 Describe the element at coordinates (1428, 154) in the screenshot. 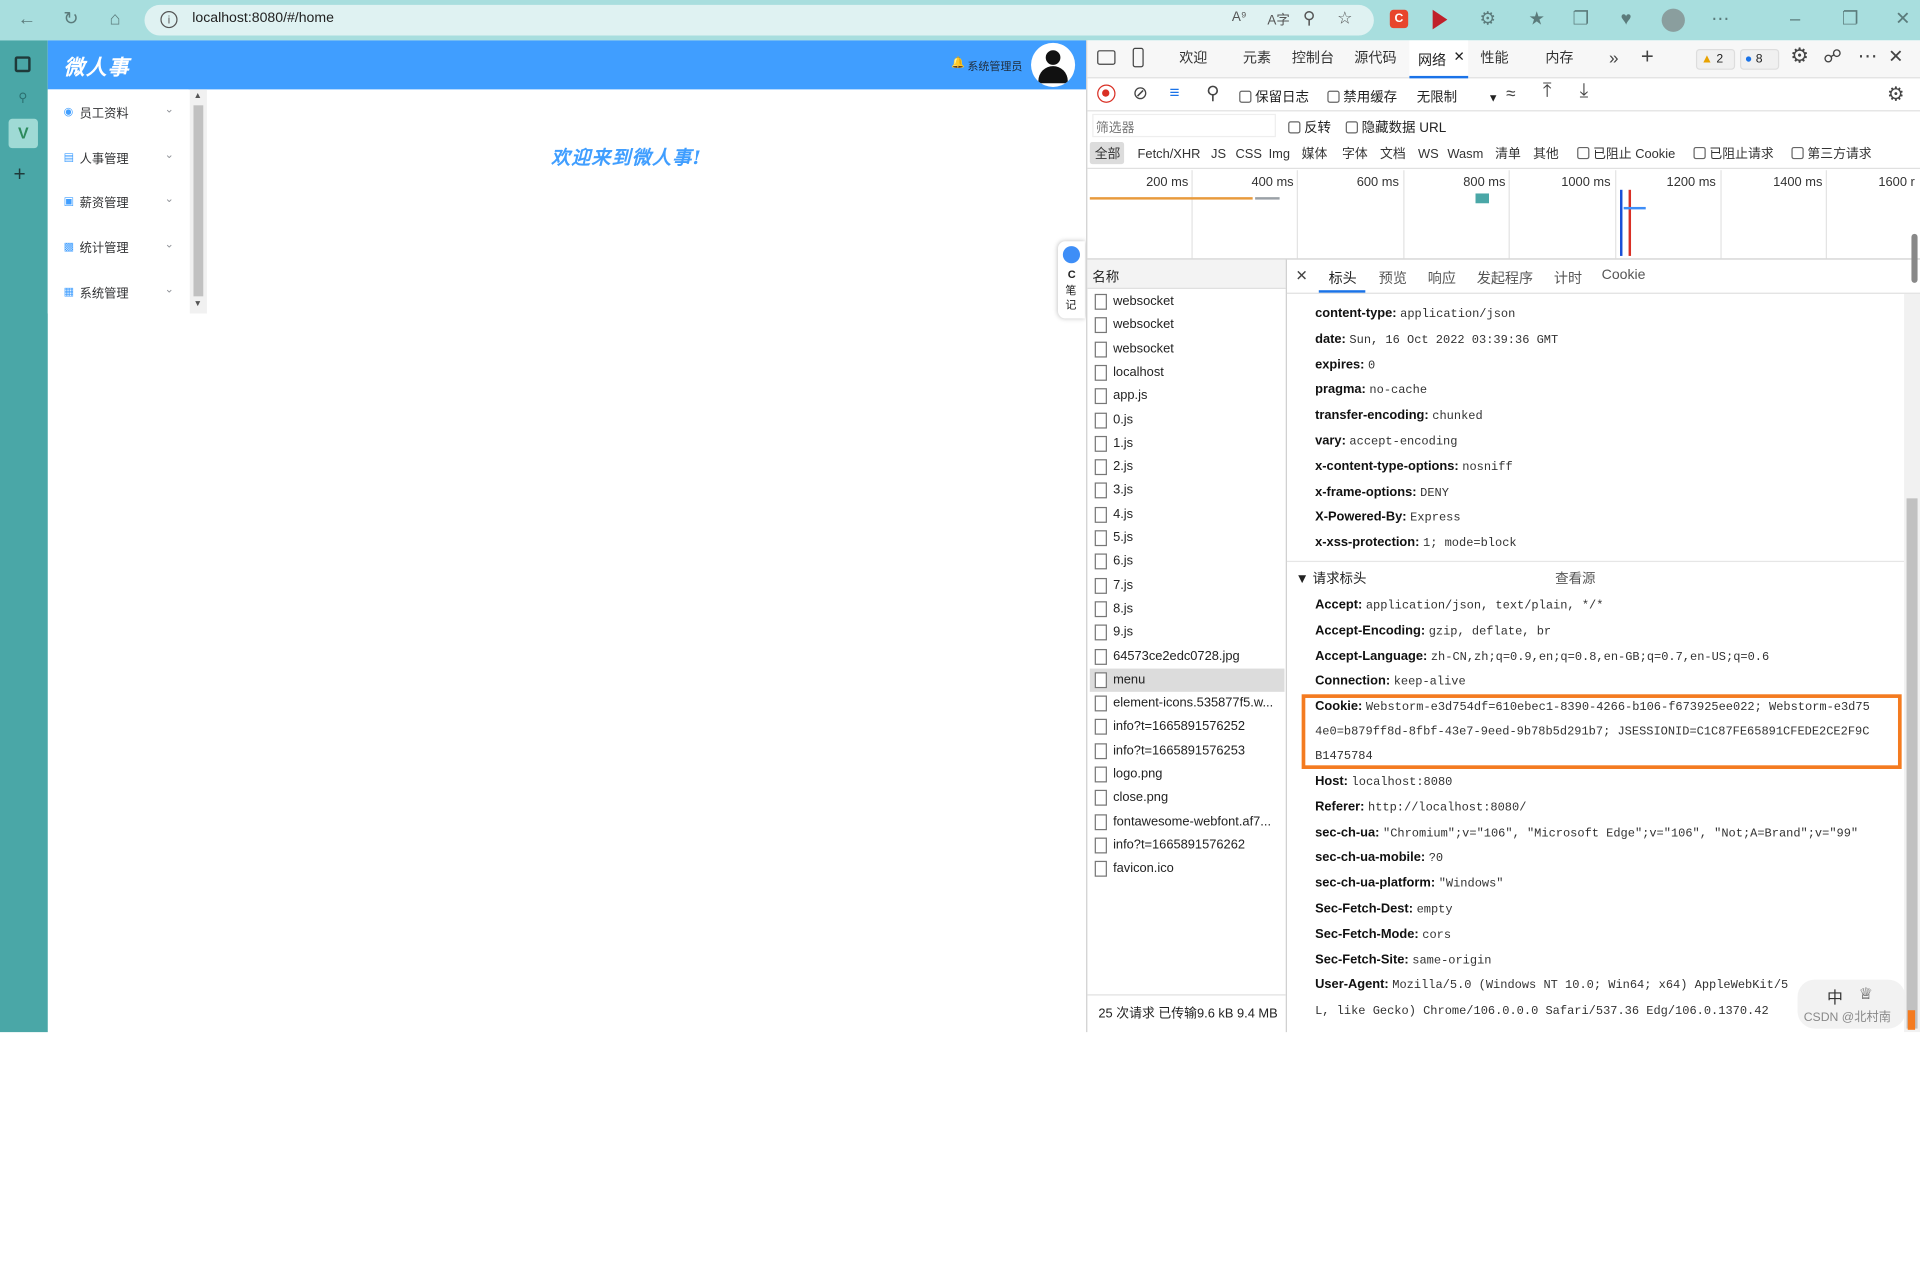

I see `type-ws: WS` at that location.